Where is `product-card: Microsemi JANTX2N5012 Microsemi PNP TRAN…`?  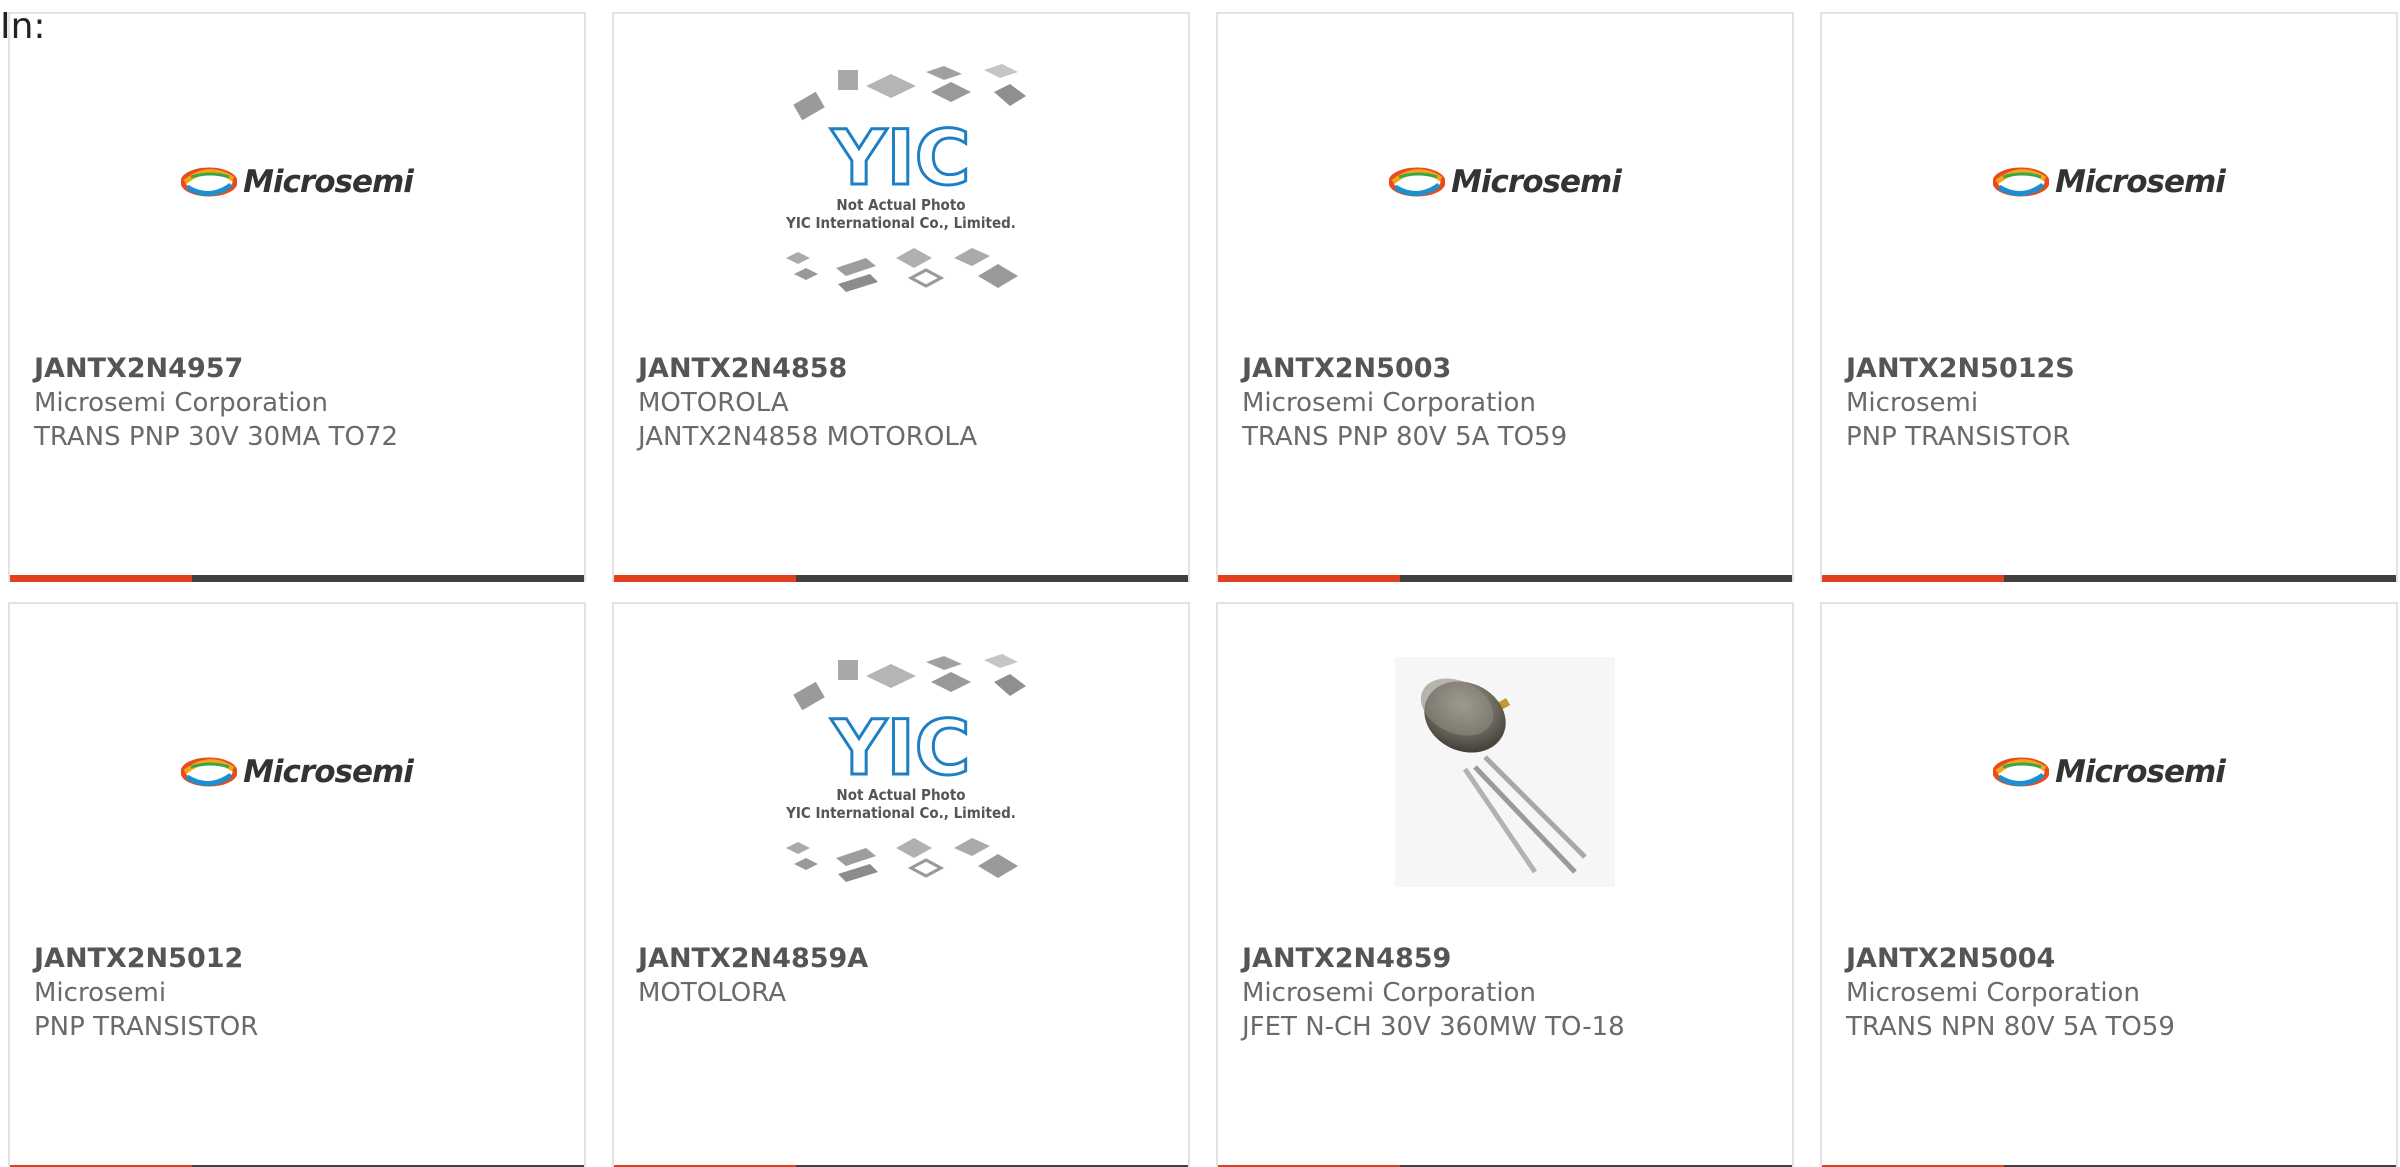
product-card: Microsemi JANTX2N5012 Microsemi PNP TRAN… is located at coordinates (297, 884).